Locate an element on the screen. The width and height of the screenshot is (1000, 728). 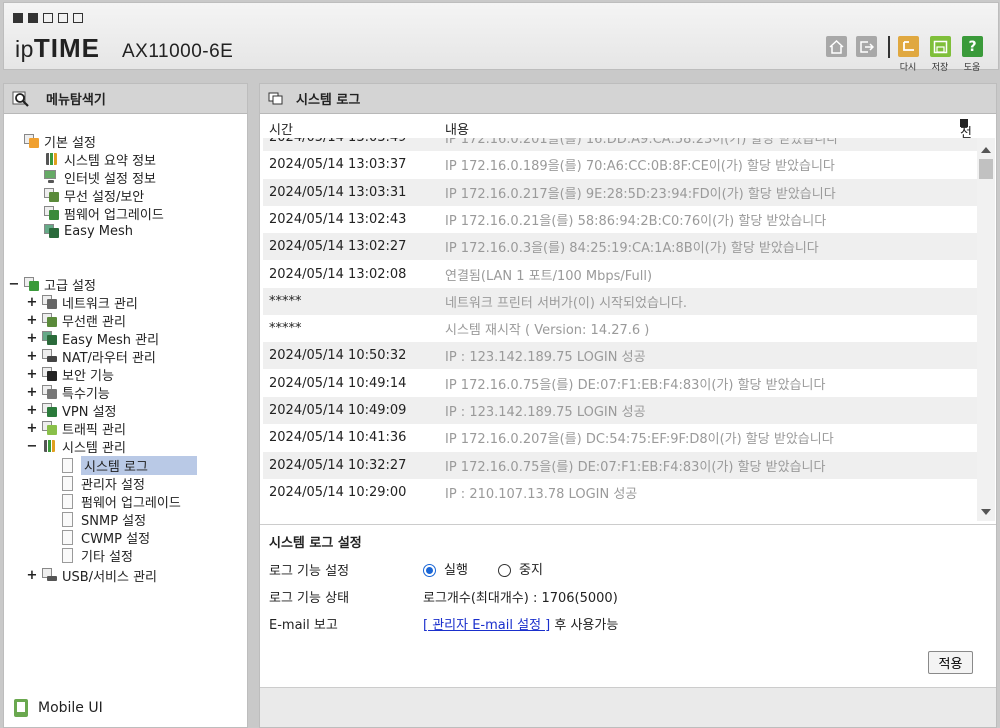
sidebar-item-security: + 보안 기능 is located at coordinates (70, 374).